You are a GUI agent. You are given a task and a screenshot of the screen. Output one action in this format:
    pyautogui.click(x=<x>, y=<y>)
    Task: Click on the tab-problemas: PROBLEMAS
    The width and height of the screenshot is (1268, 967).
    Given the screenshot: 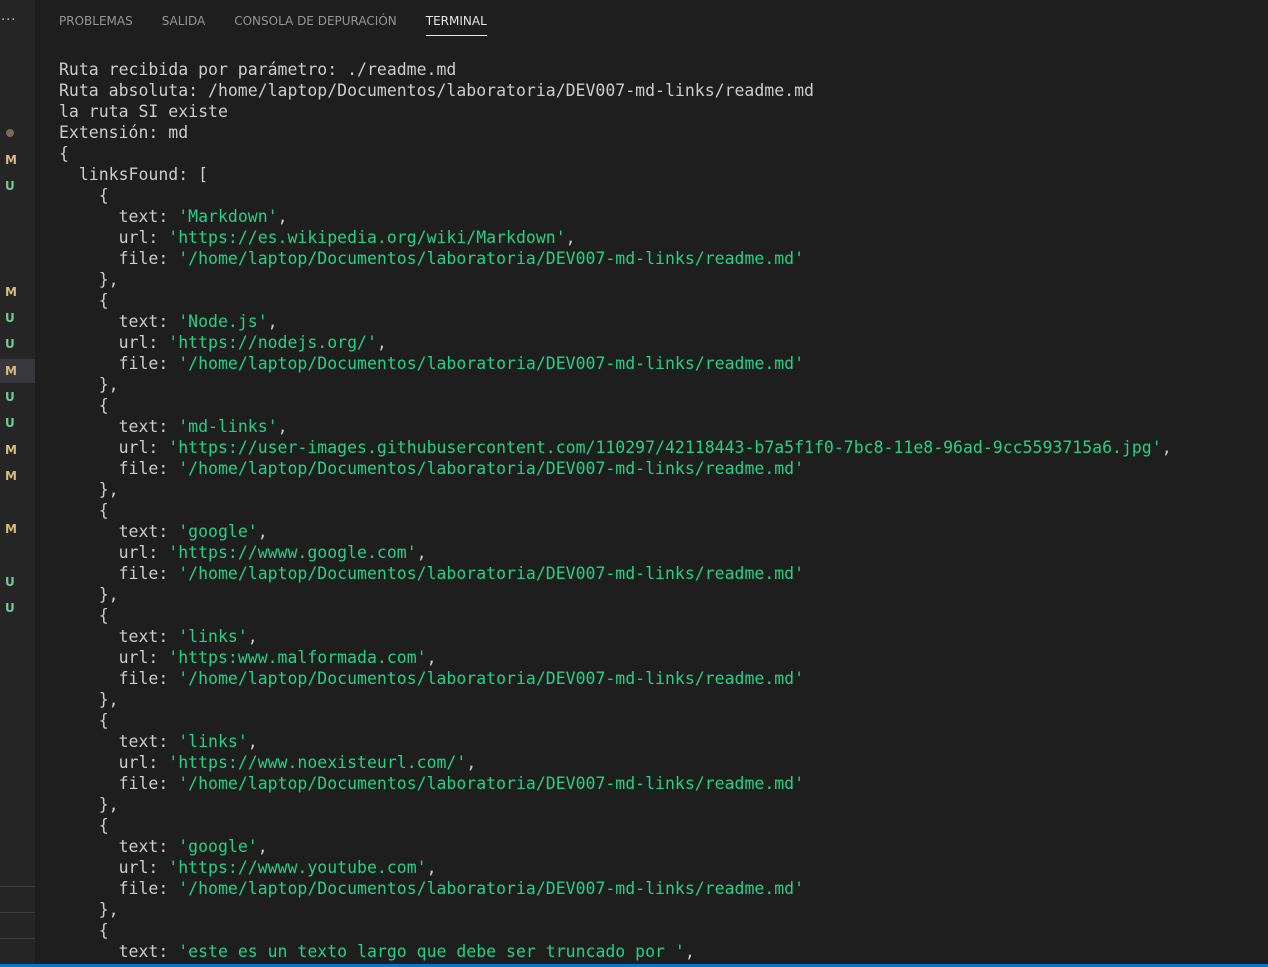 What is the action you would take?
    pyautogui.click(x=96, y=17)
    